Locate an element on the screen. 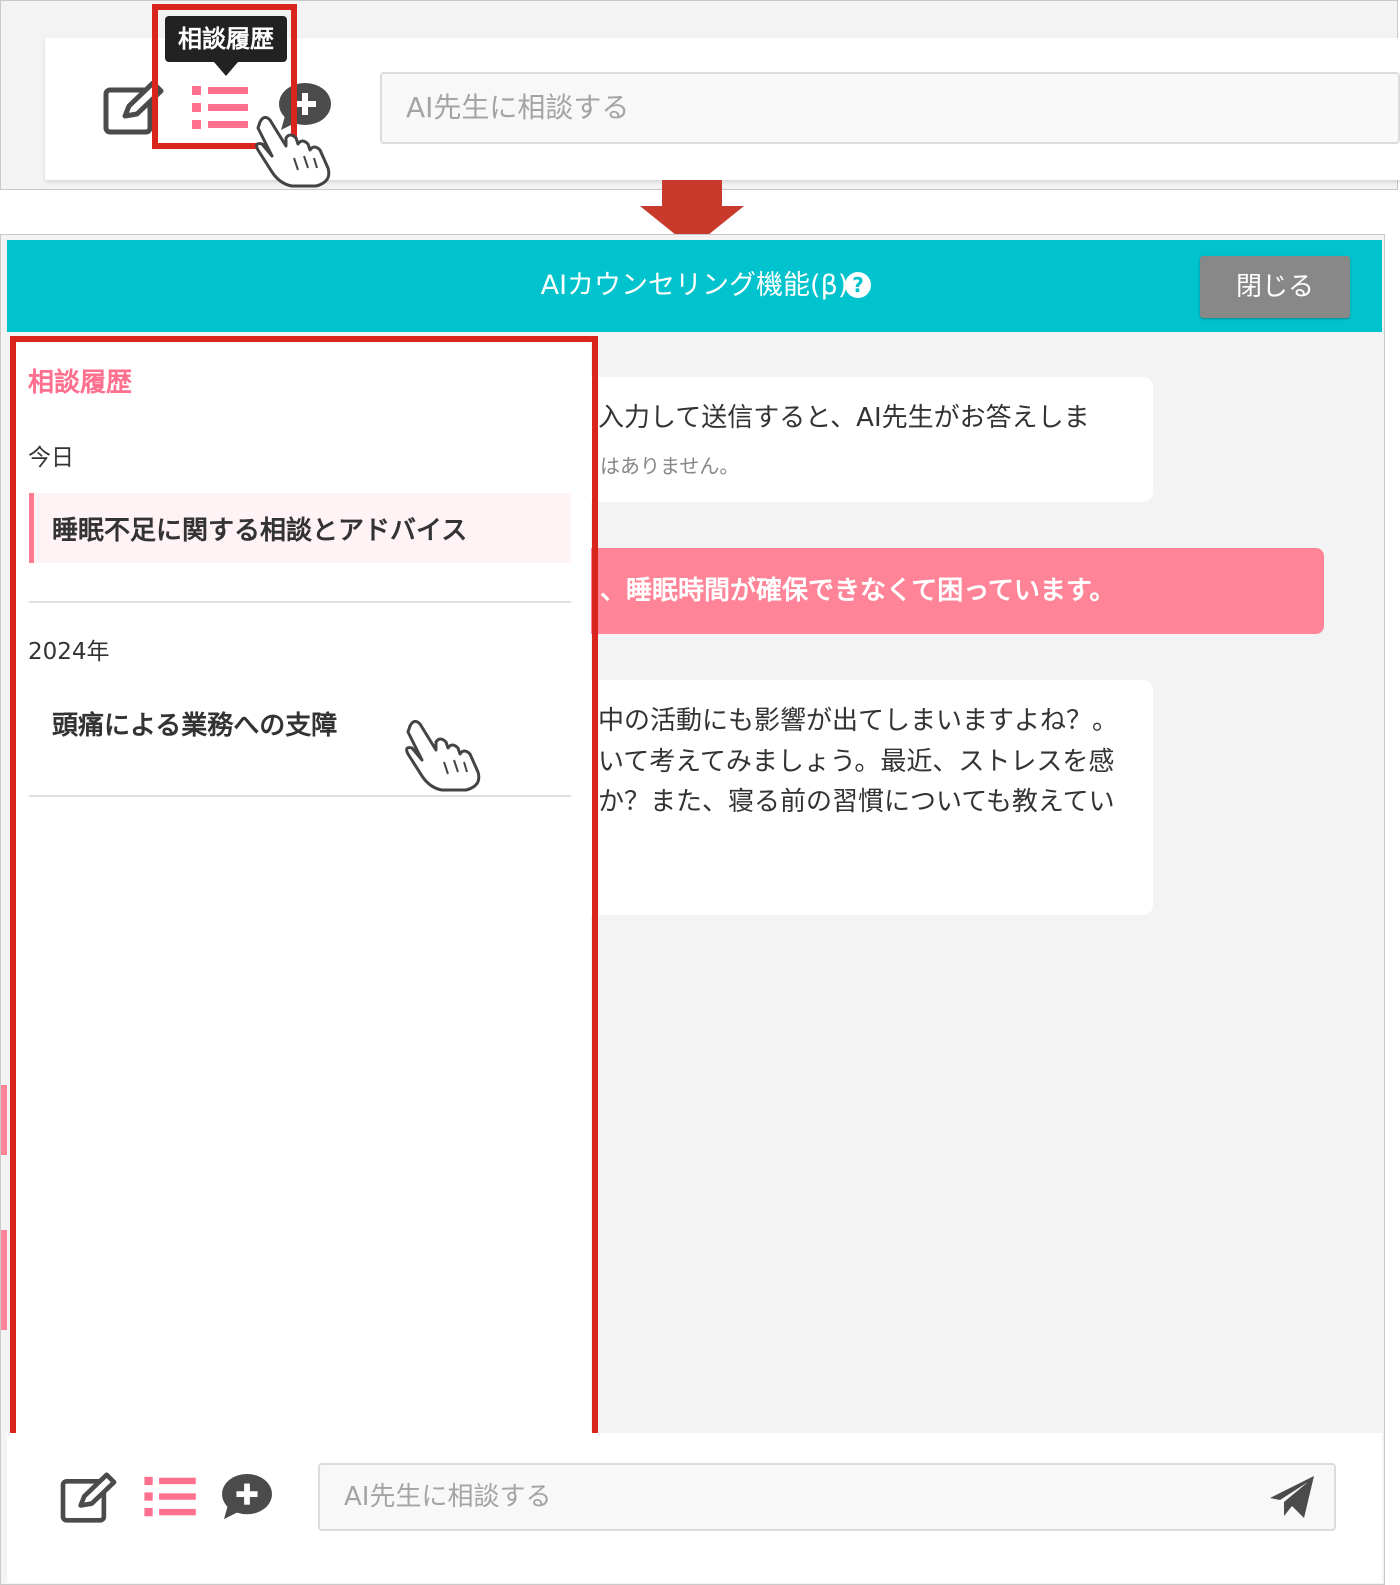  close-button: 閉じる is located at coordinates (1275, 287).